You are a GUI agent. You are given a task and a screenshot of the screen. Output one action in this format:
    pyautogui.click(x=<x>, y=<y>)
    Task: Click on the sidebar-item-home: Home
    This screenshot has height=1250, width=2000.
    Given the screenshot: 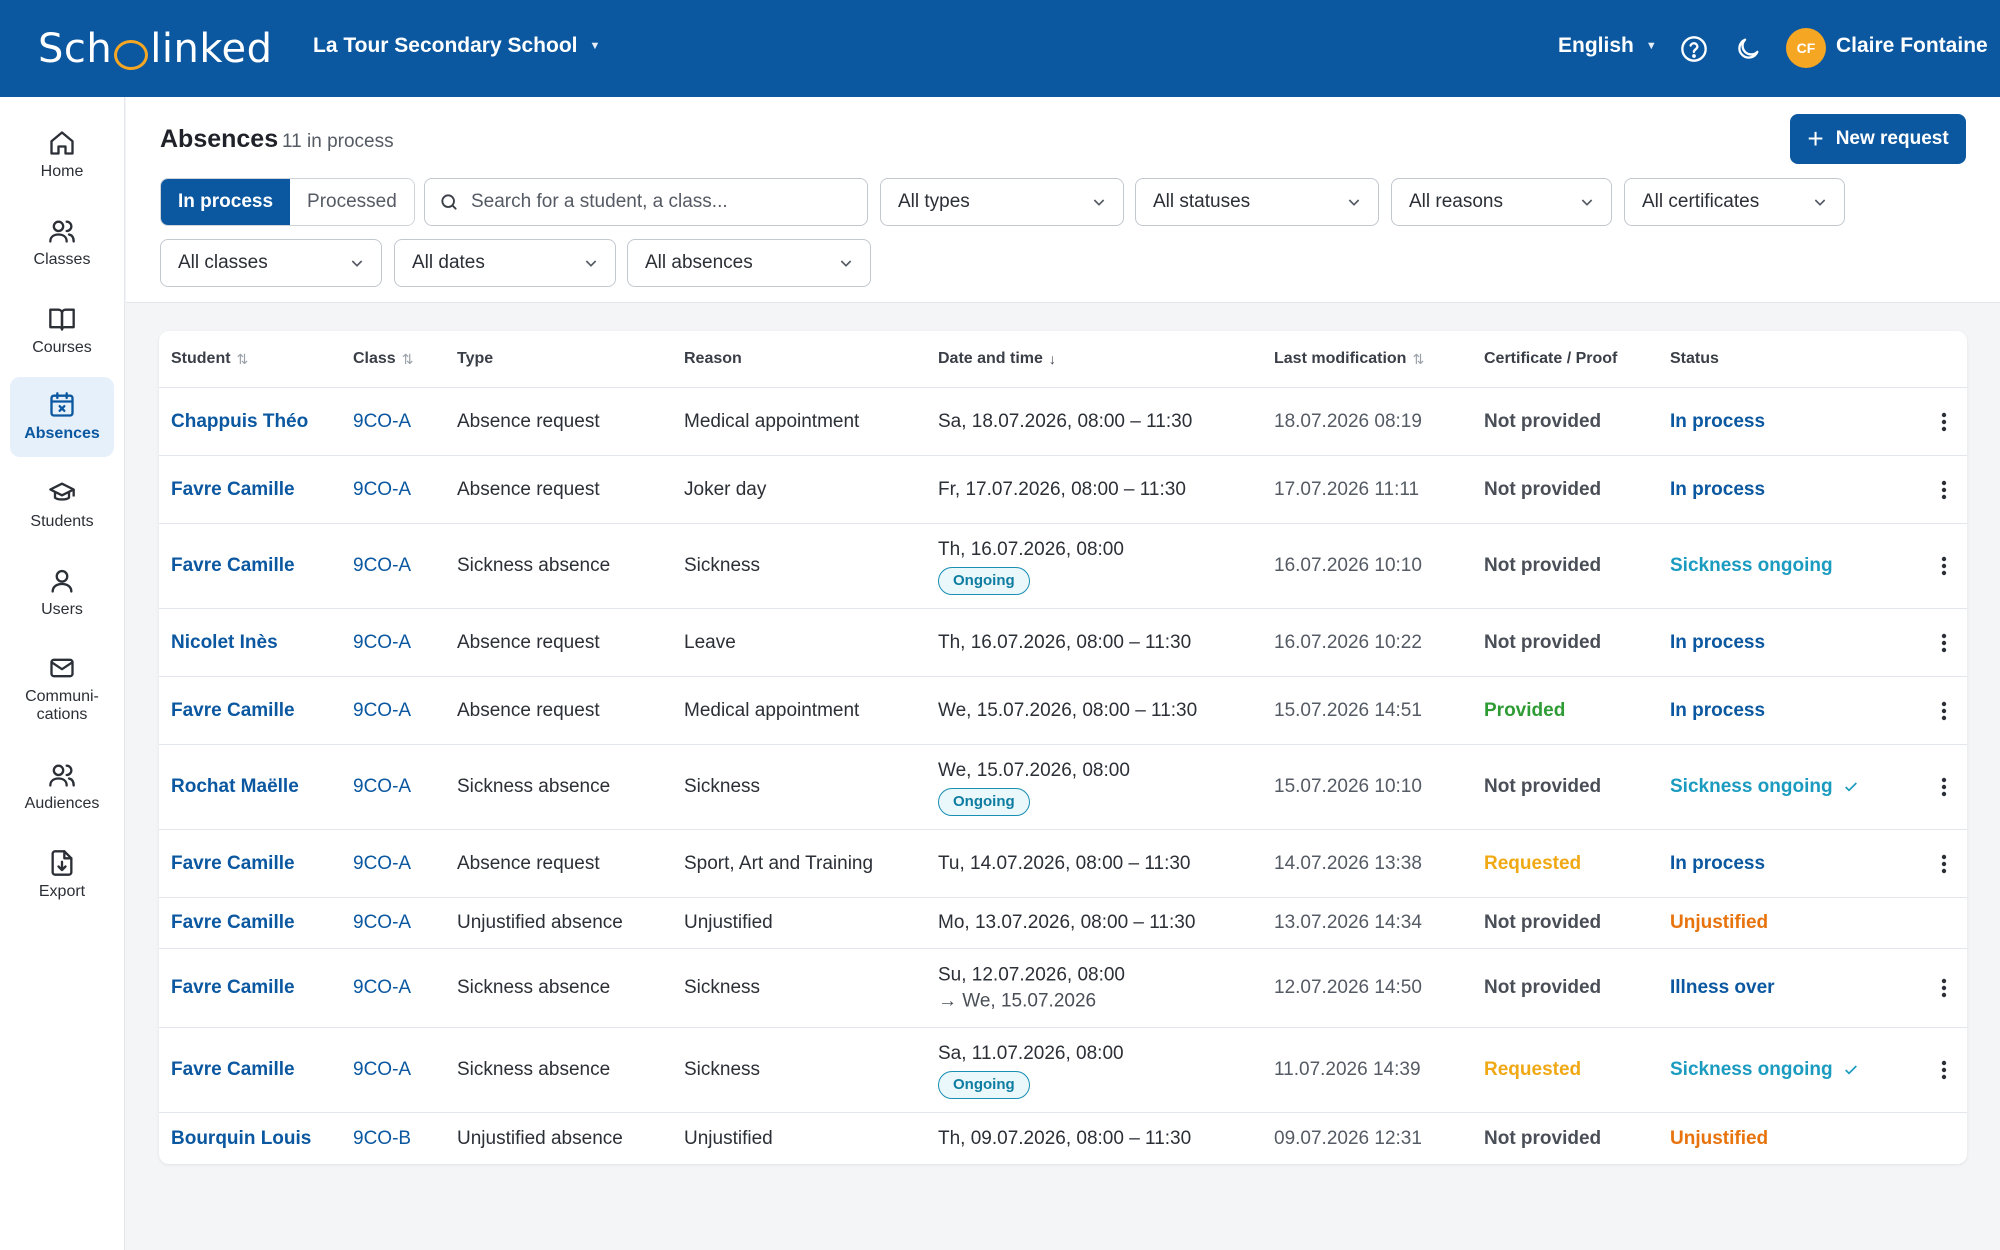 What is the action you would take?
    pyautogui.click(x=62, y=155)
    